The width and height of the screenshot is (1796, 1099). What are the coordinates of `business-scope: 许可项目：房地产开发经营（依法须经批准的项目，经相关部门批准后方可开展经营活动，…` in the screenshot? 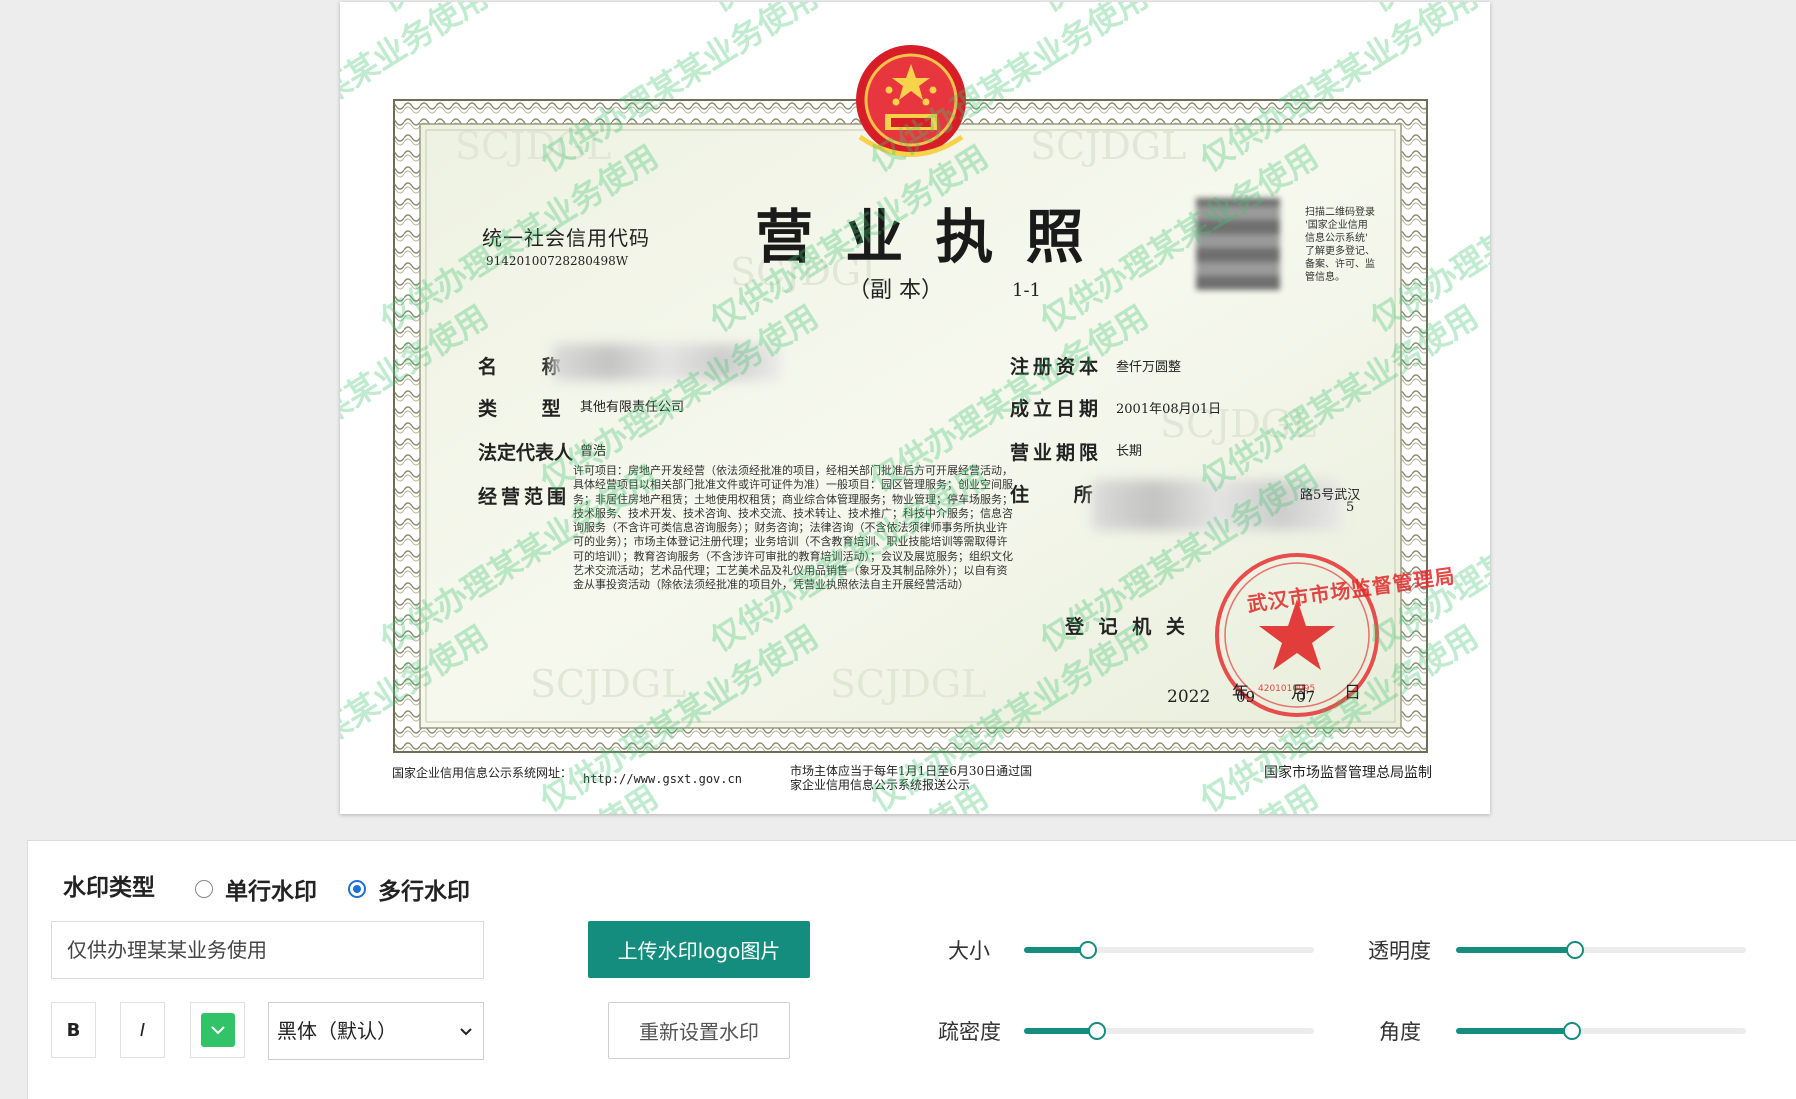 It's located at (793, 528).